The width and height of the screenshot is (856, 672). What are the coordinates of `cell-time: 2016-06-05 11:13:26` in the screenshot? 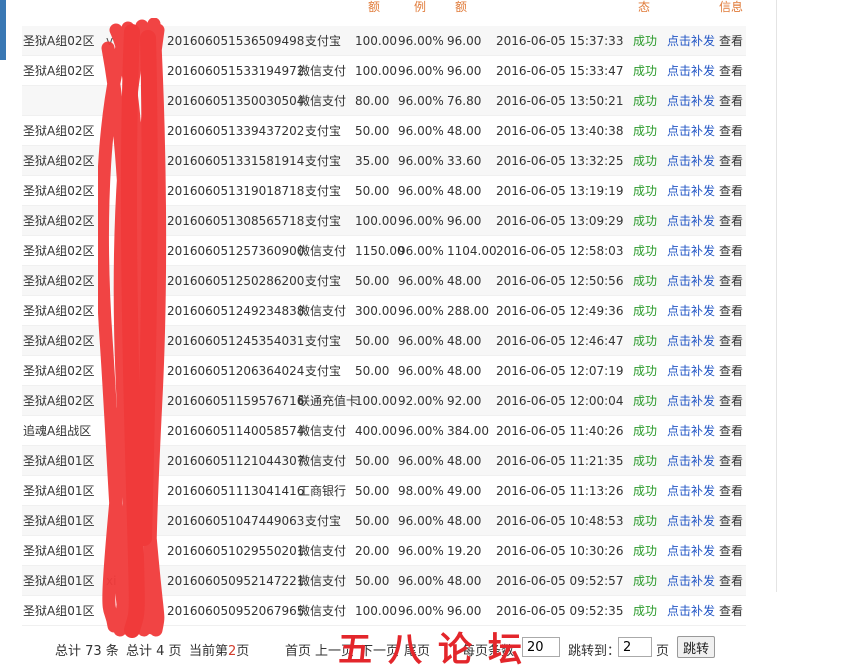 It's located at (560, 491).